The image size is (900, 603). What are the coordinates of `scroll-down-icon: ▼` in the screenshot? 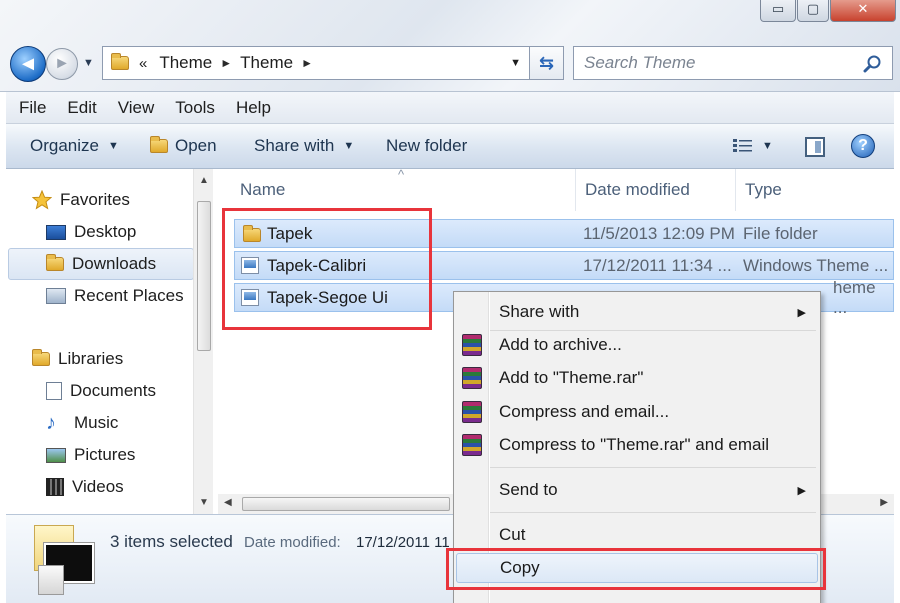 It's located at (204, 502).